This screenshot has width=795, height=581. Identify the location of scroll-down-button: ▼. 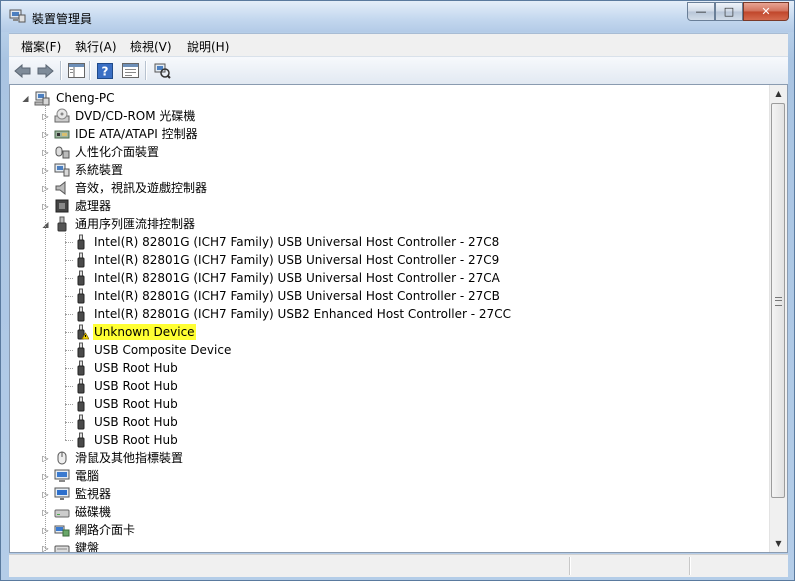
(778, 543).